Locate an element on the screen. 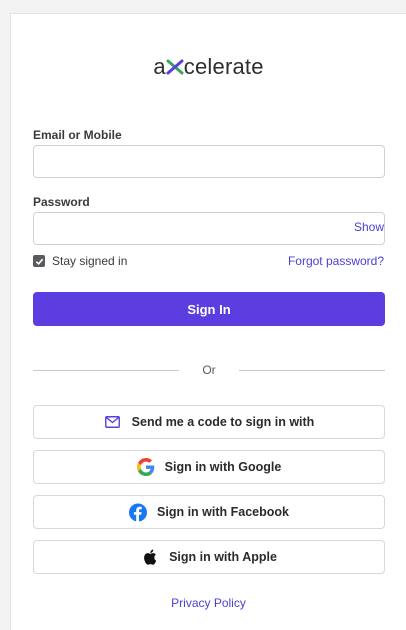 The height and width of the screenshot is (630, 406). send-code-label: Send me a code to sign in with is located at coordinates (223, 422).